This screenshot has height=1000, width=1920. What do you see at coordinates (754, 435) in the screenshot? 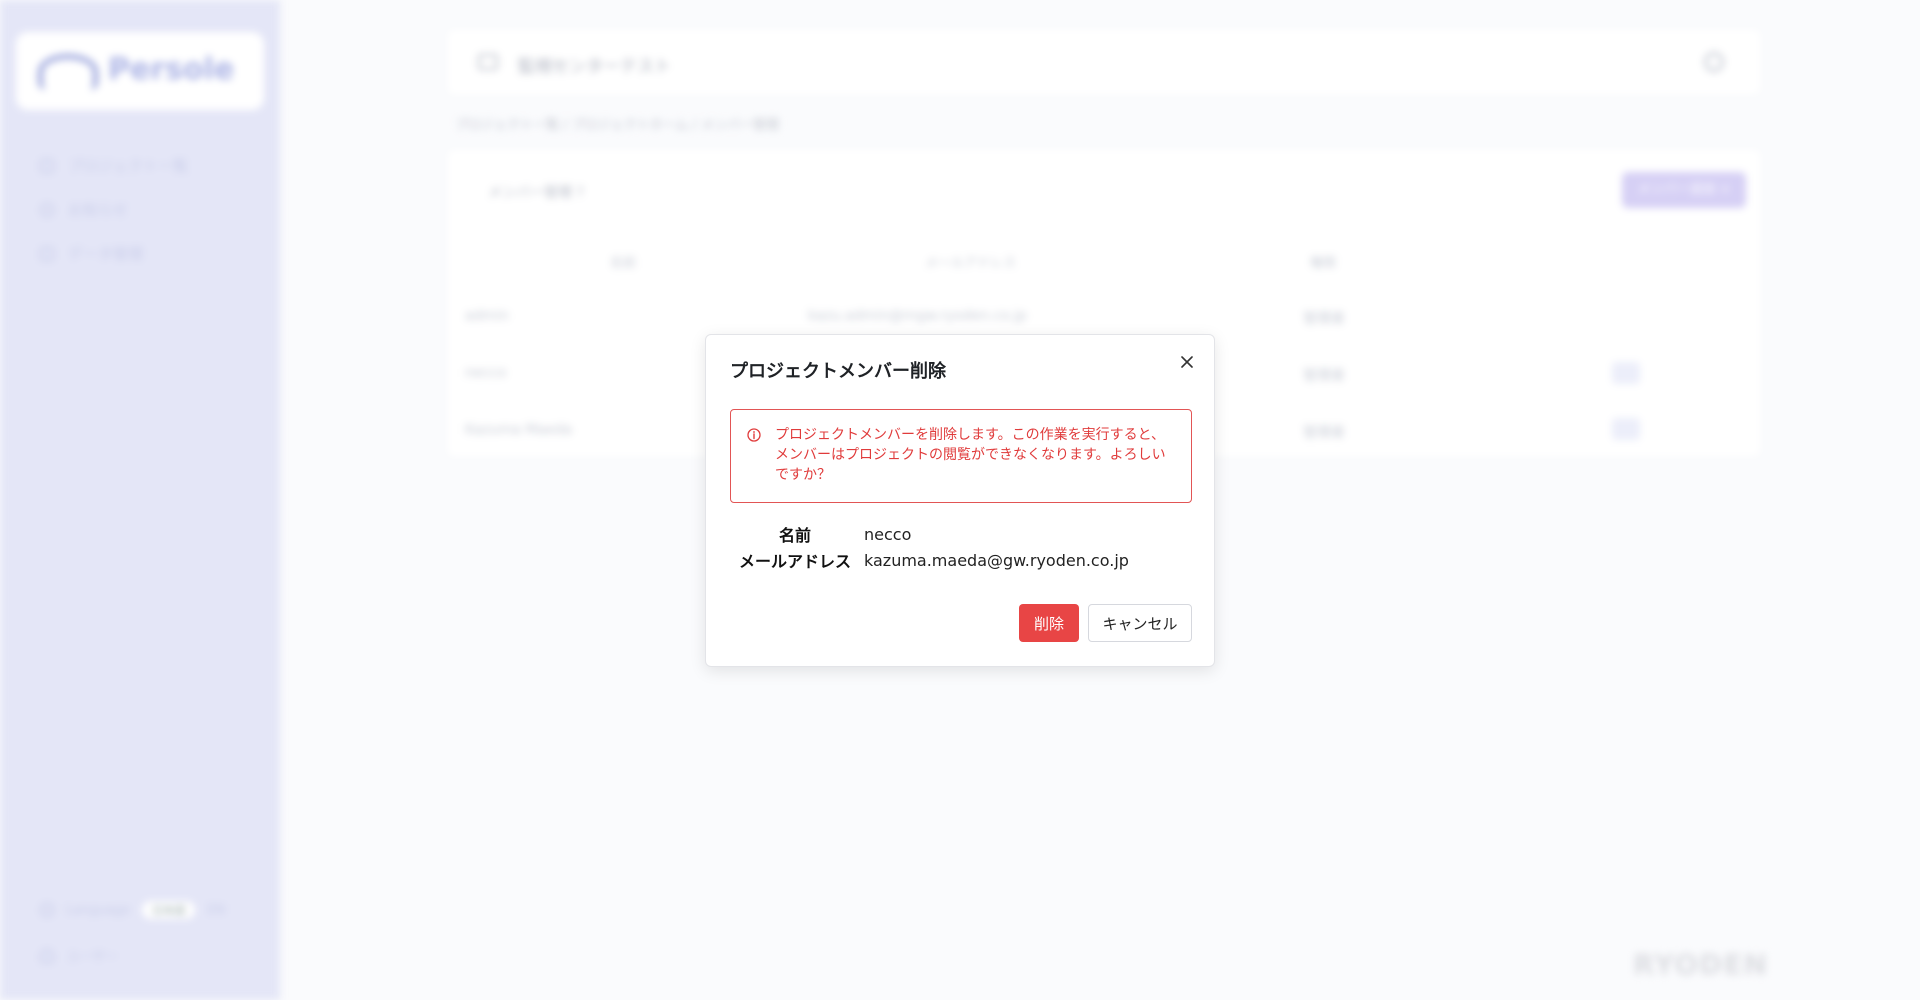
I see `info-circle-icon` at bounding box center [754, 435].